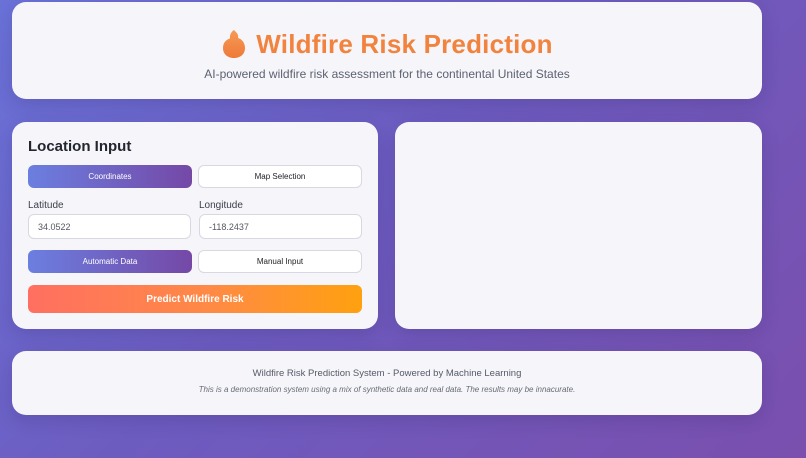  What do you see at coordinates (109, 226) in the screenshot?
I see `latitude-input` at bounding box center [109, 226].